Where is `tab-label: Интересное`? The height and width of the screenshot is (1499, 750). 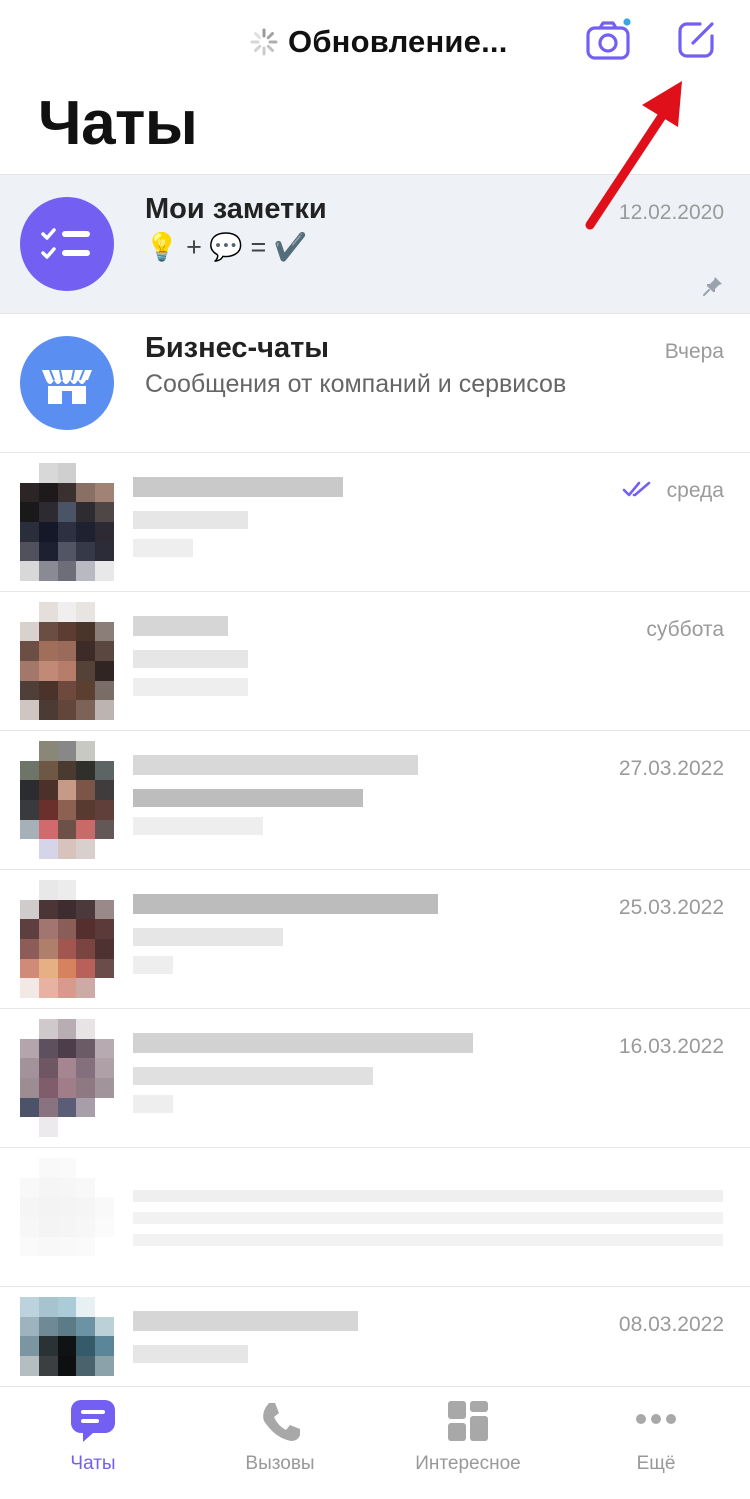 tab-label: Интересное is located at coordinates (468, 1463).